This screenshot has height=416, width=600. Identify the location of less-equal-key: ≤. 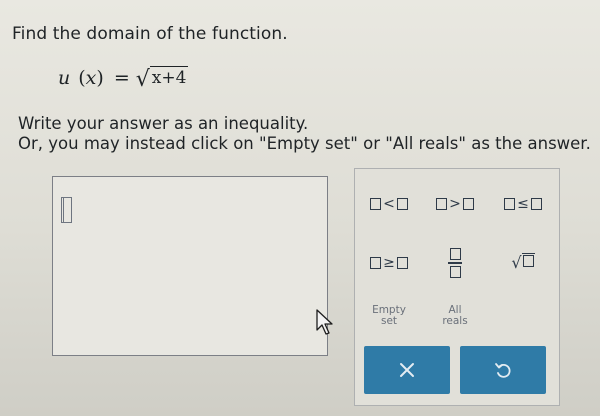
(523, 204).